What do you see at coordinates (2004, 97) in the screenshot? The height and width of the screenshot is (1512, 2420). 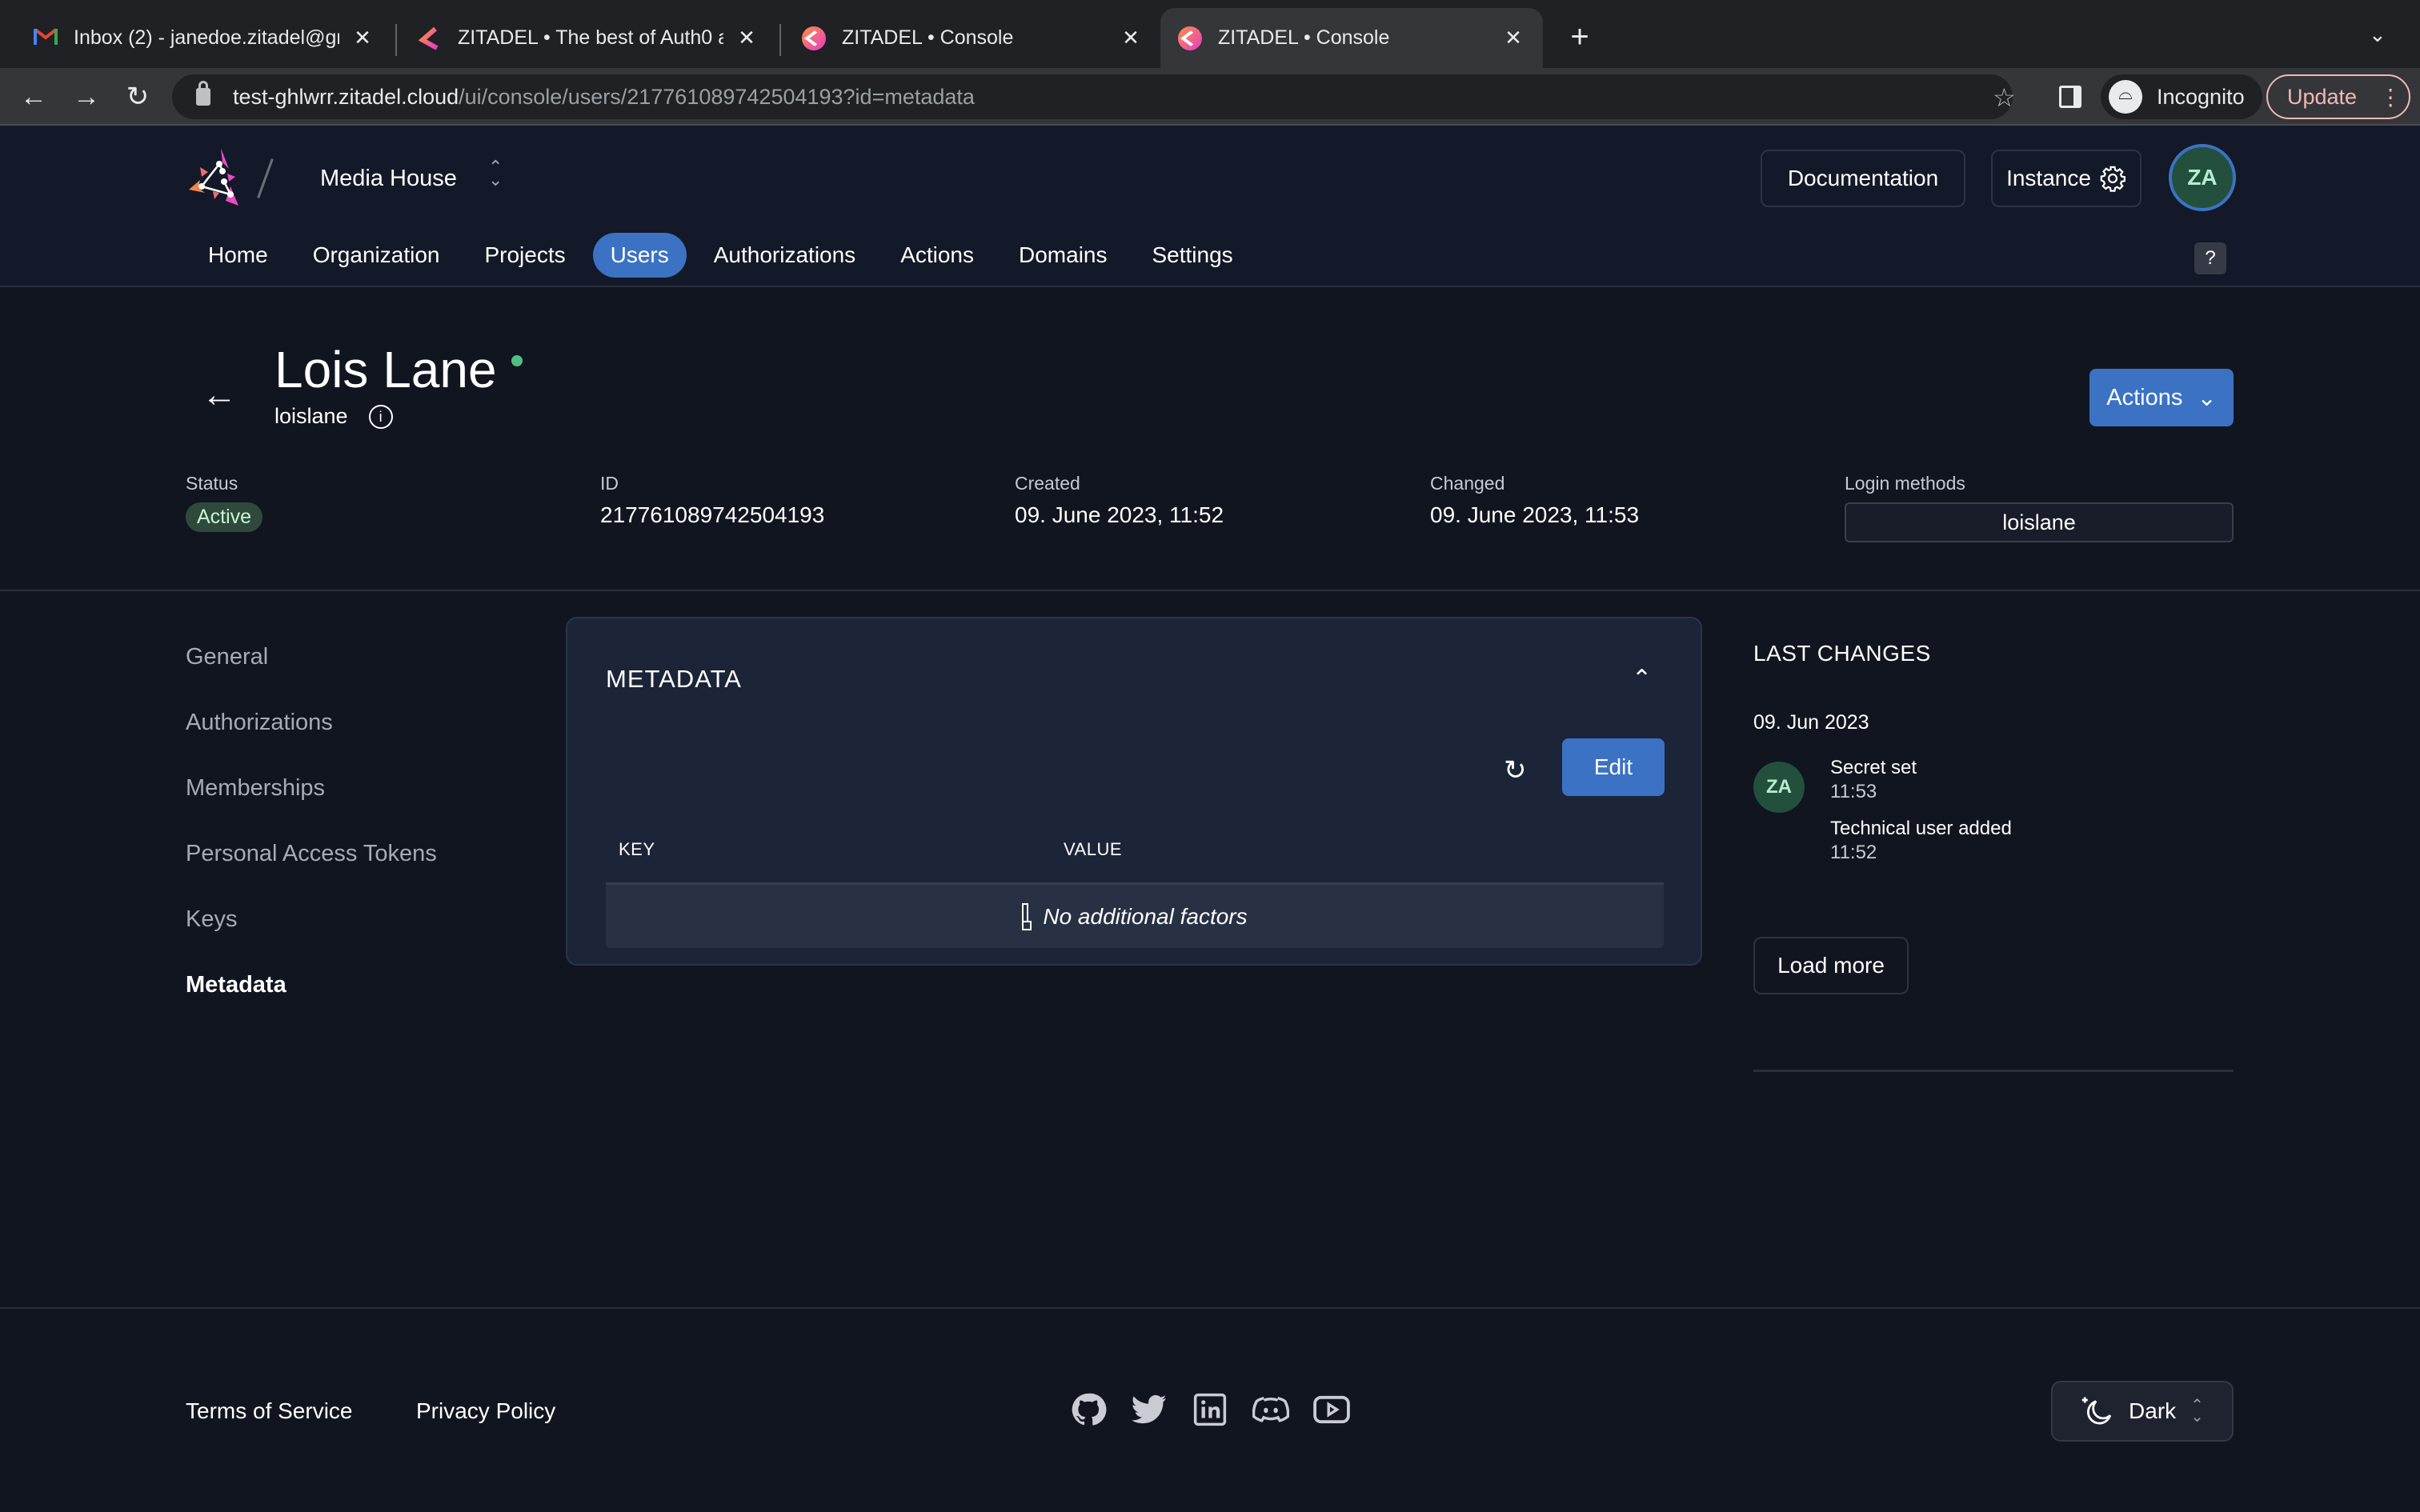 I see `bookmark-star-icon: ☆` at bounding box center [2004, 97].